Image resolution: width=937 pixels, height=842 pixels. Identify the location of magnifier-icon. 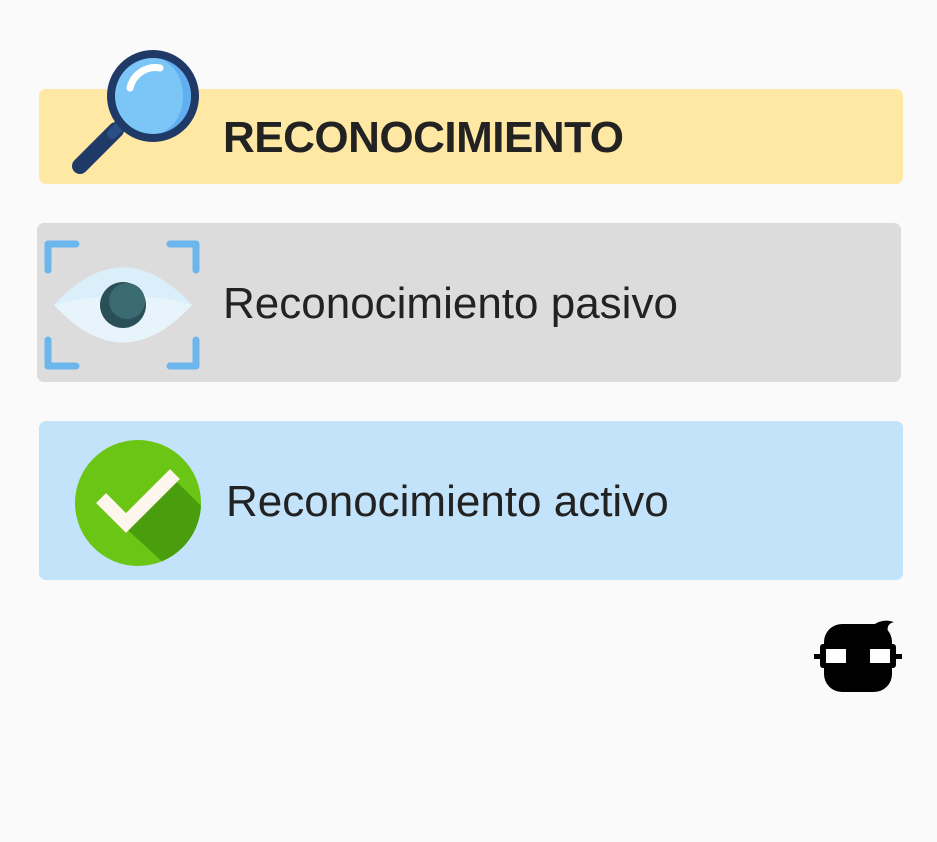
(135, 112).